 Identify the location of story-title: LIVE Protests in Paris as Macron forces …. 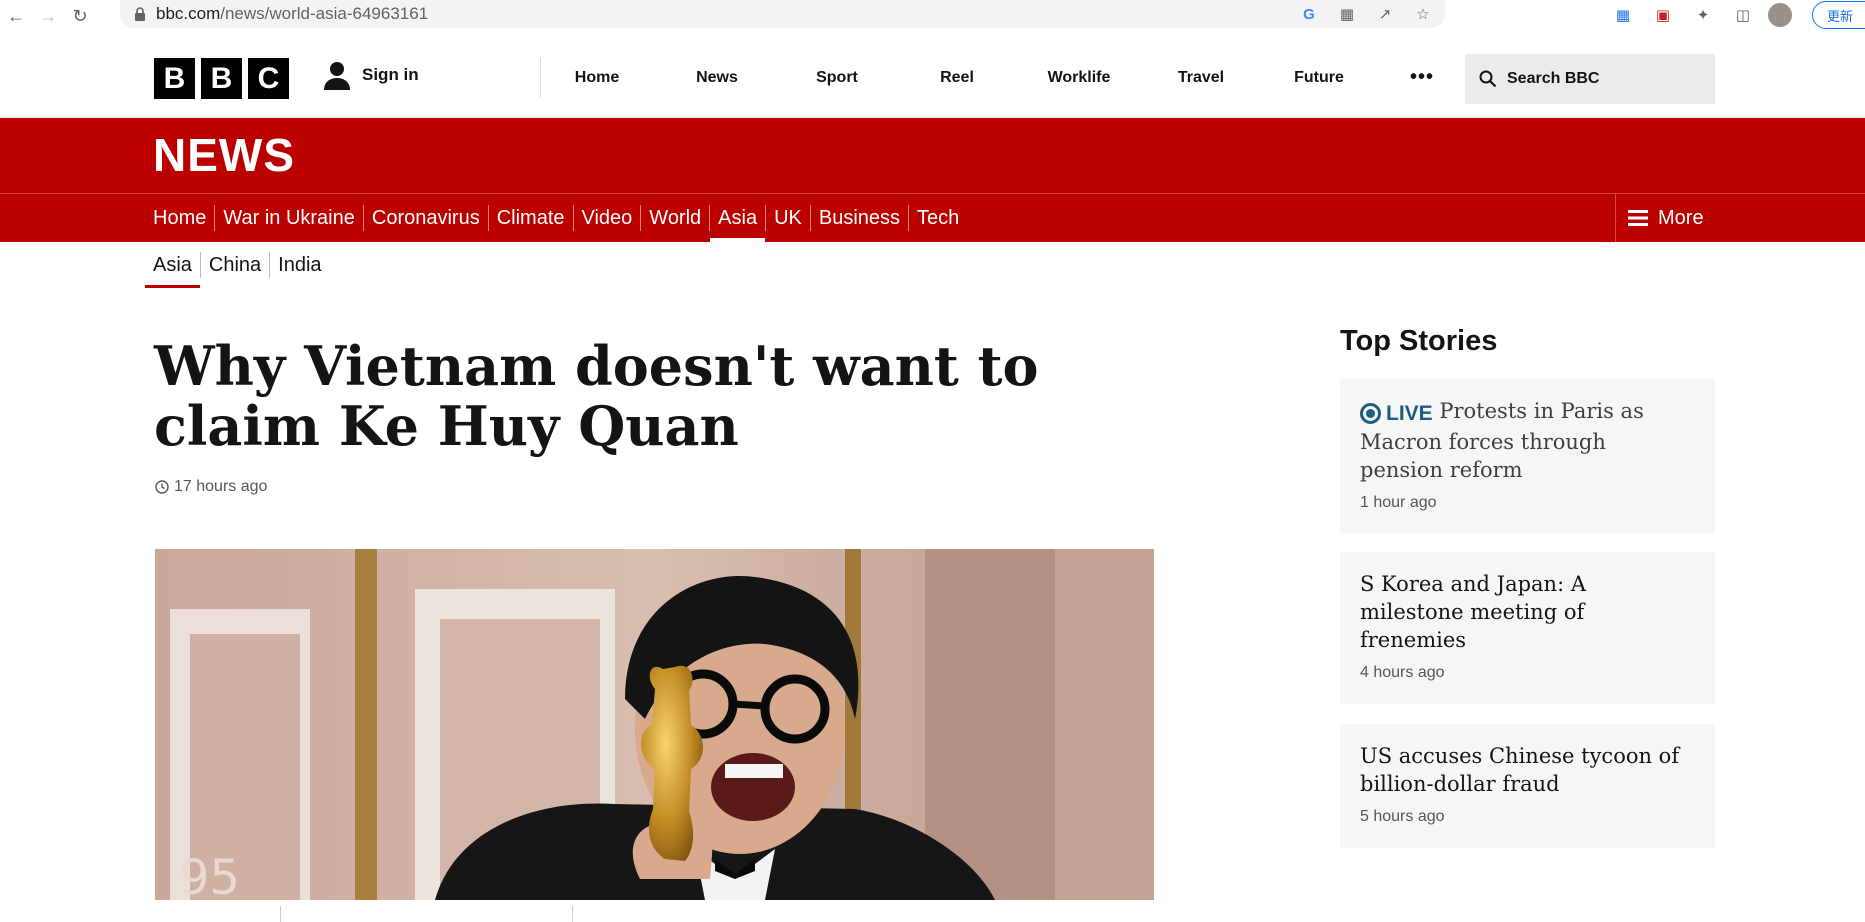
(1527, 440).